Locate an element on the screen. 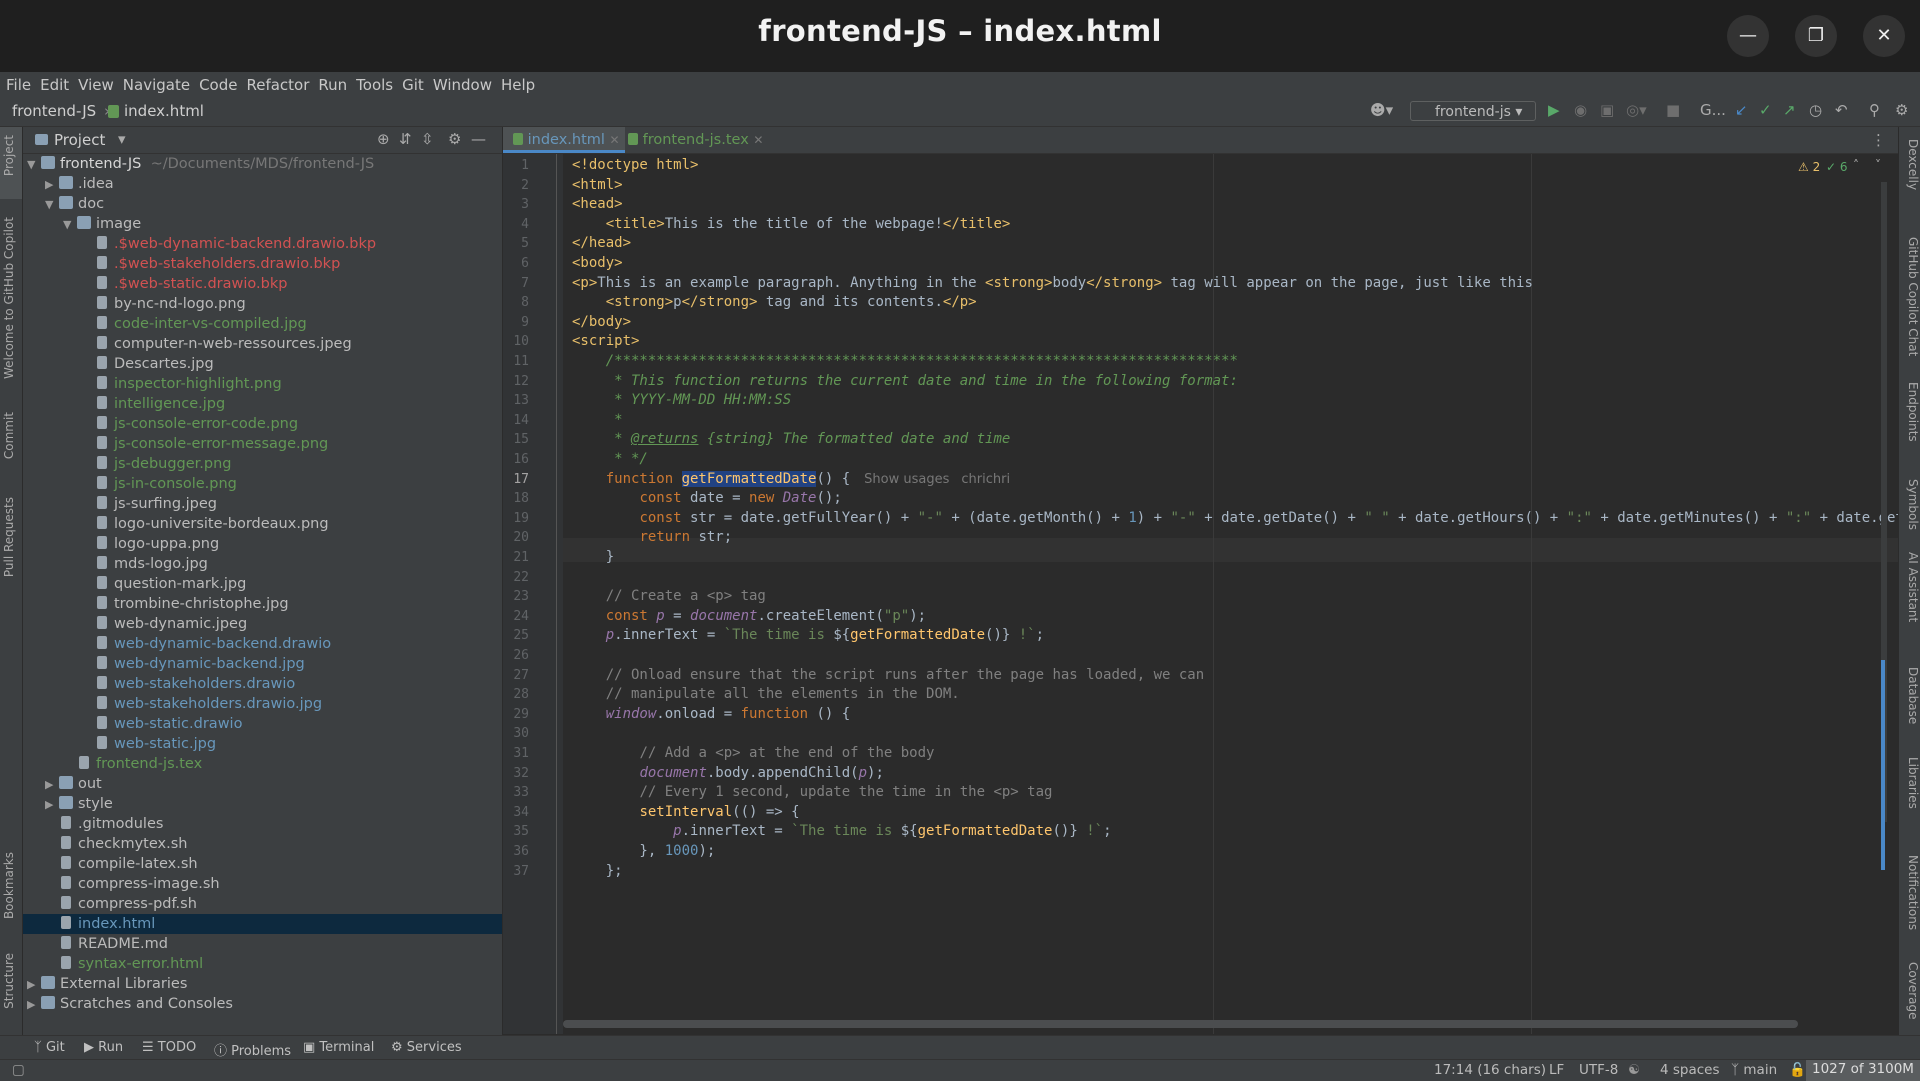  tree-root: ▼ frontend-JS ~/Documents/MDS/frontend-JS is located at coordinates (262, 164).